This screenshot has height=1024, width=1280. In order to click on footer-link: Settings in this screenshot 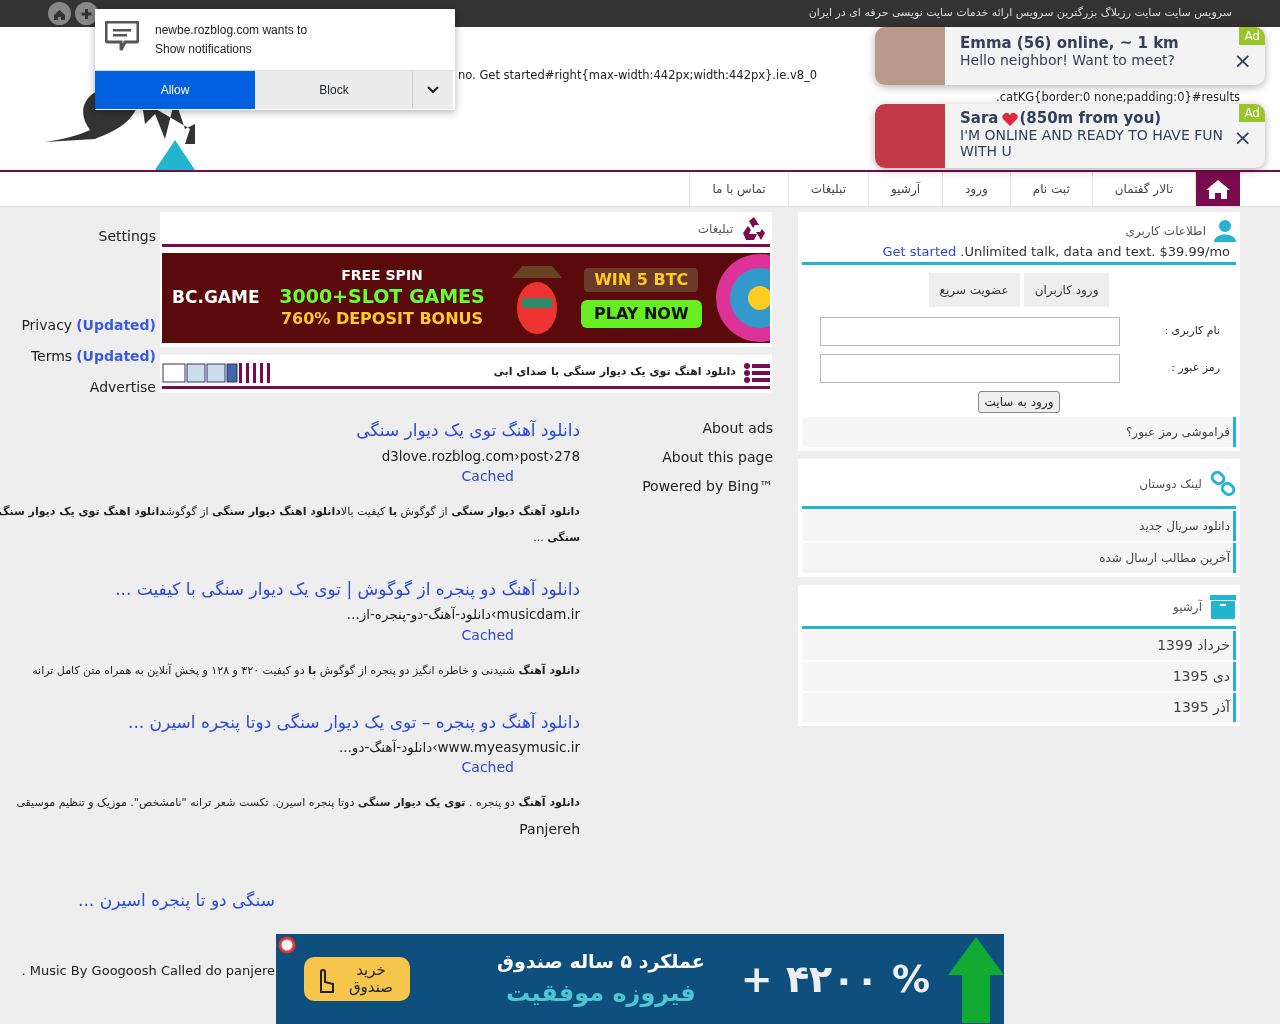, I will do `click(127, 236)`.